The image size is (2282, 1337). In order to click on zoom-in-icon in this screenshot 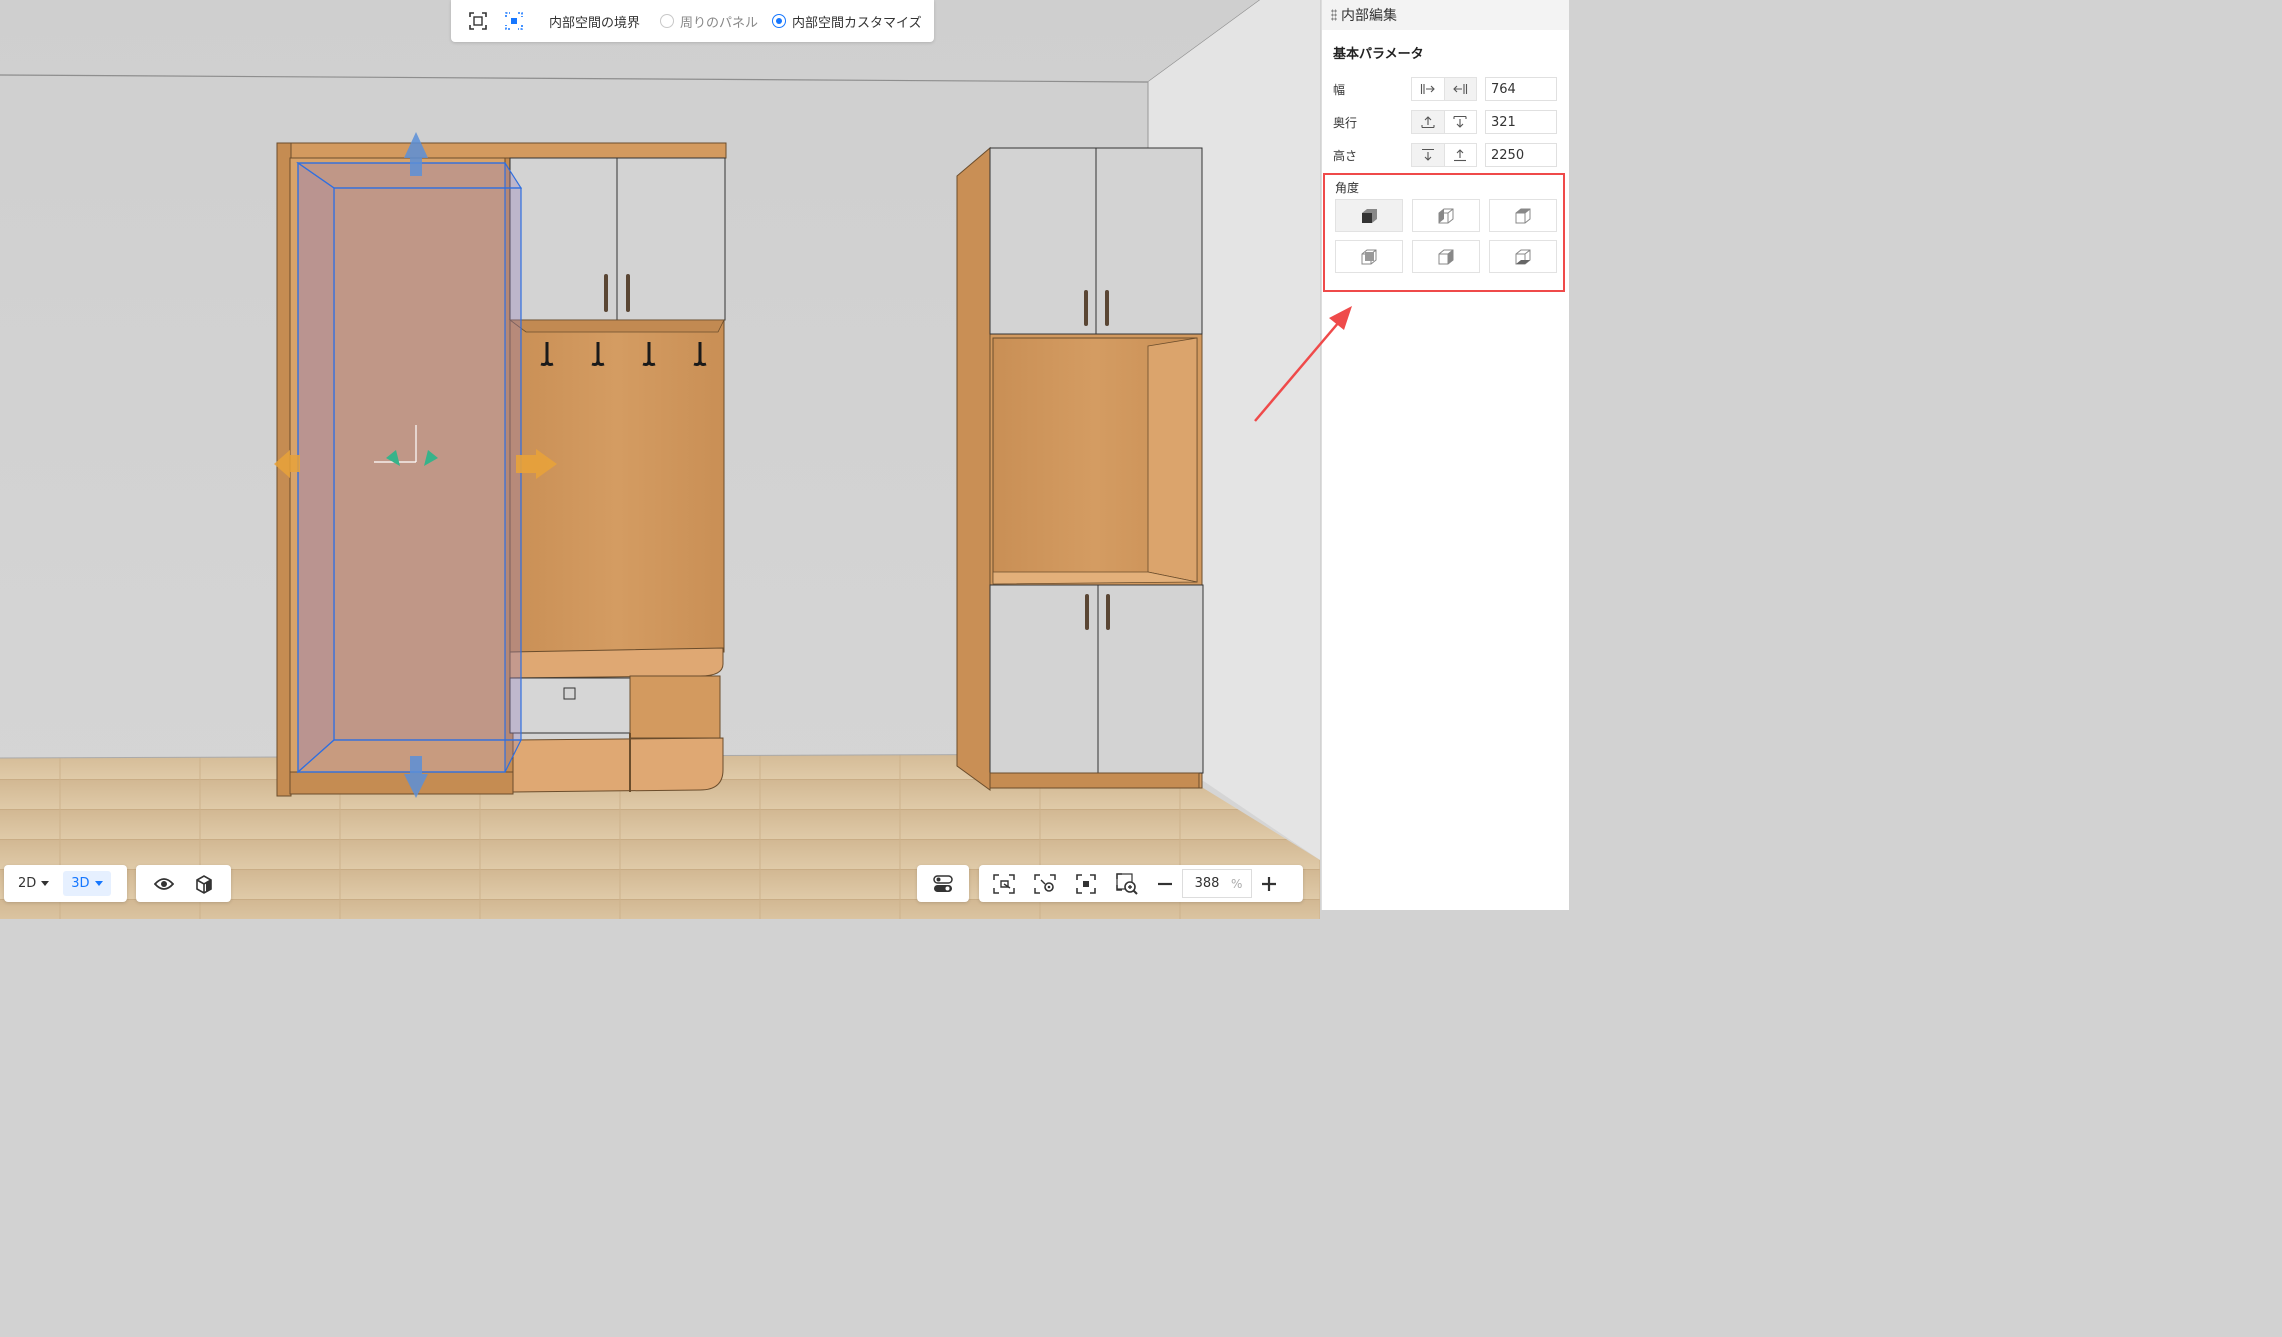, I will do `click(1269, 884)`.